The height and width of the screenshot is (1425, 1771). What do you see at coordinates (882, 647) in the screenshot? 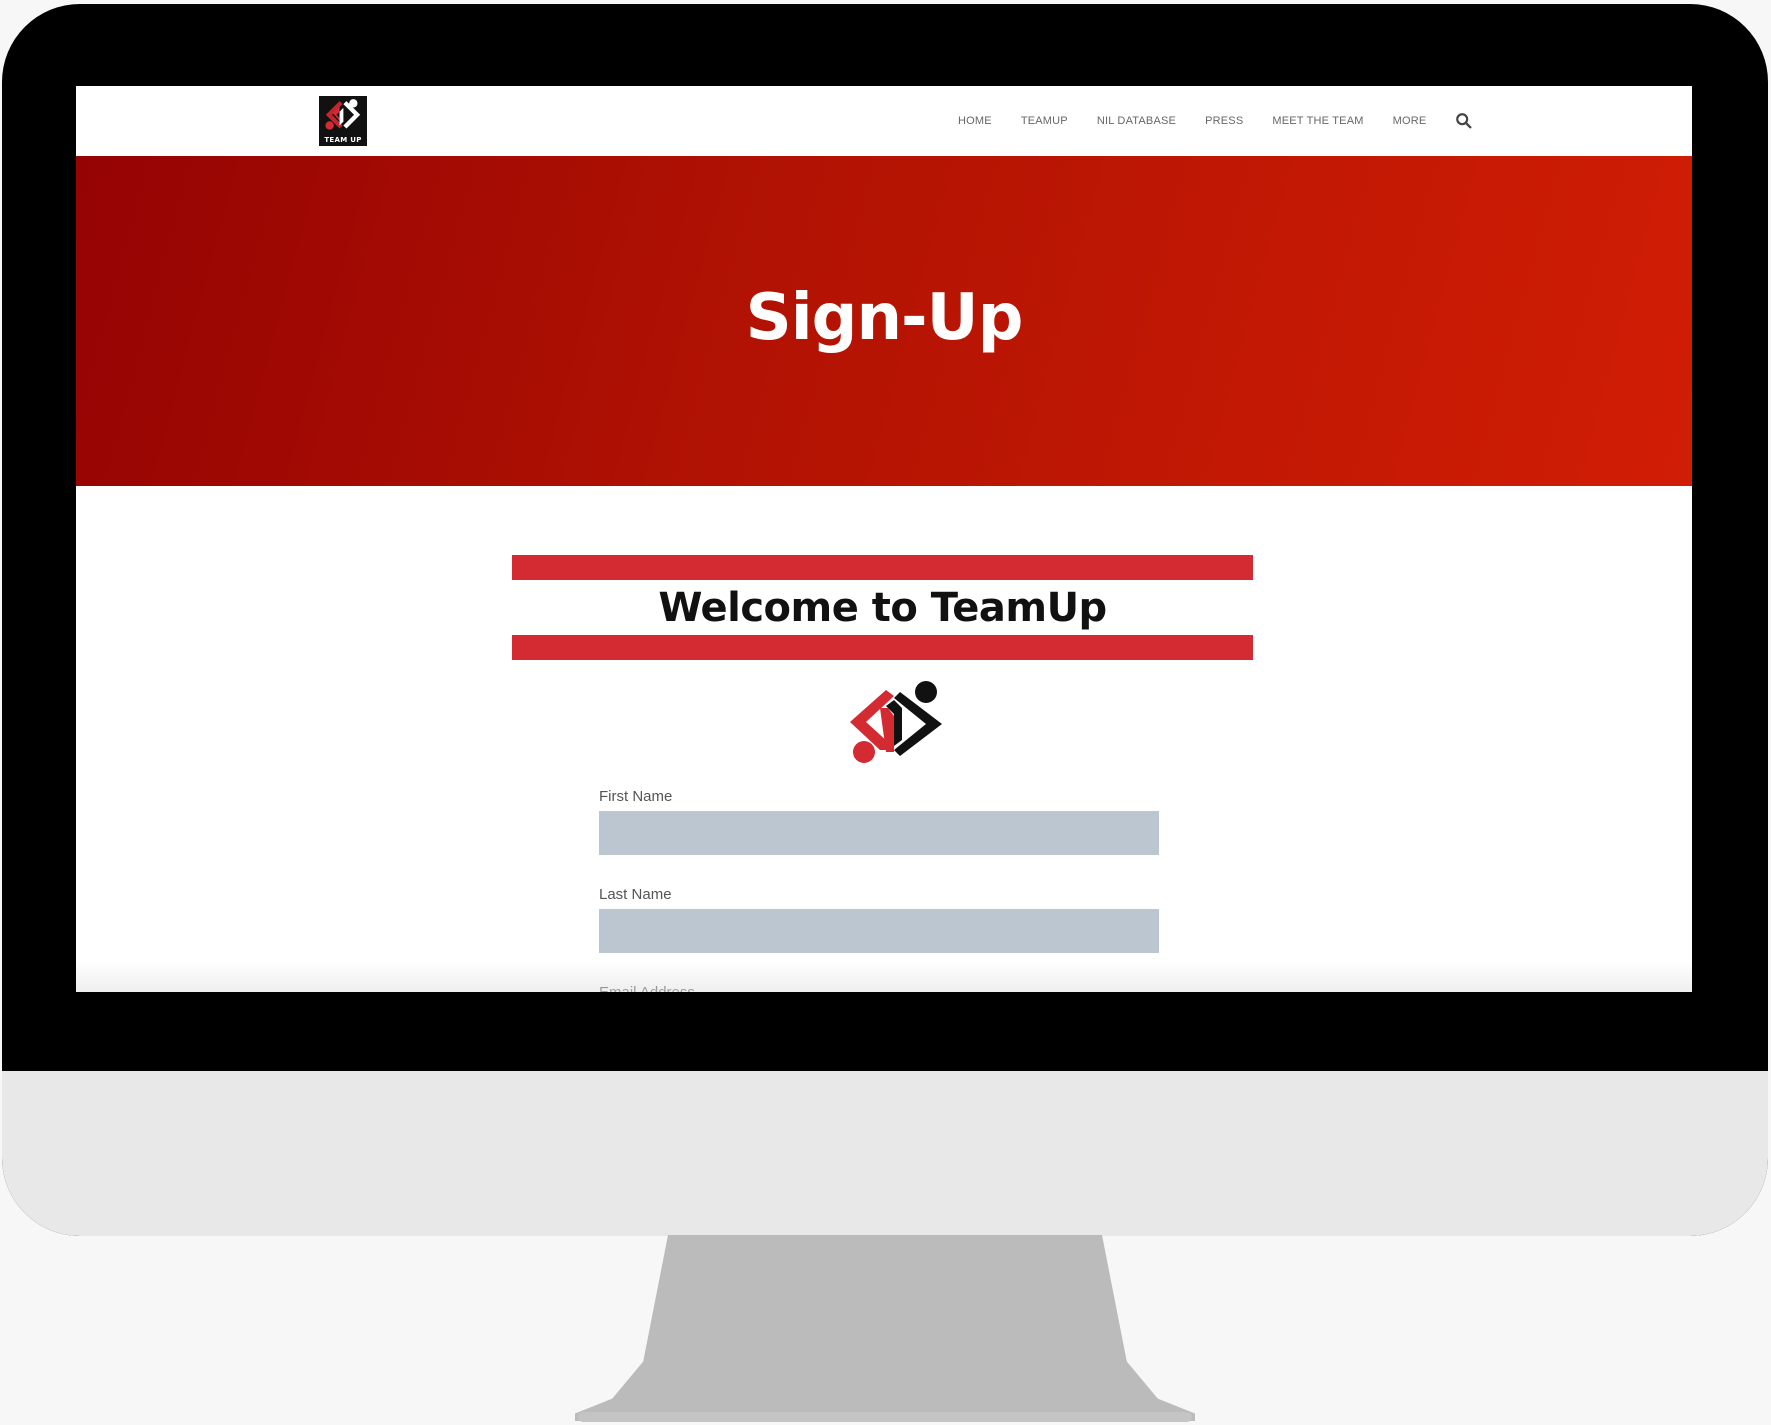
I see `banner-stripe-bottom` at bounding box center [882, 647].